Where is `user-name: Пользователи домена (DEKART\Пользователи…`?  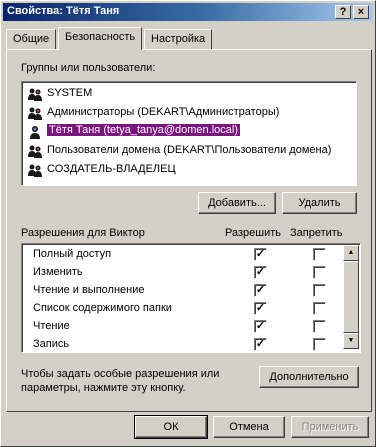
user-name: Пользователи домена (DEKART\Пользователи… is located at coordinates (189, 150).